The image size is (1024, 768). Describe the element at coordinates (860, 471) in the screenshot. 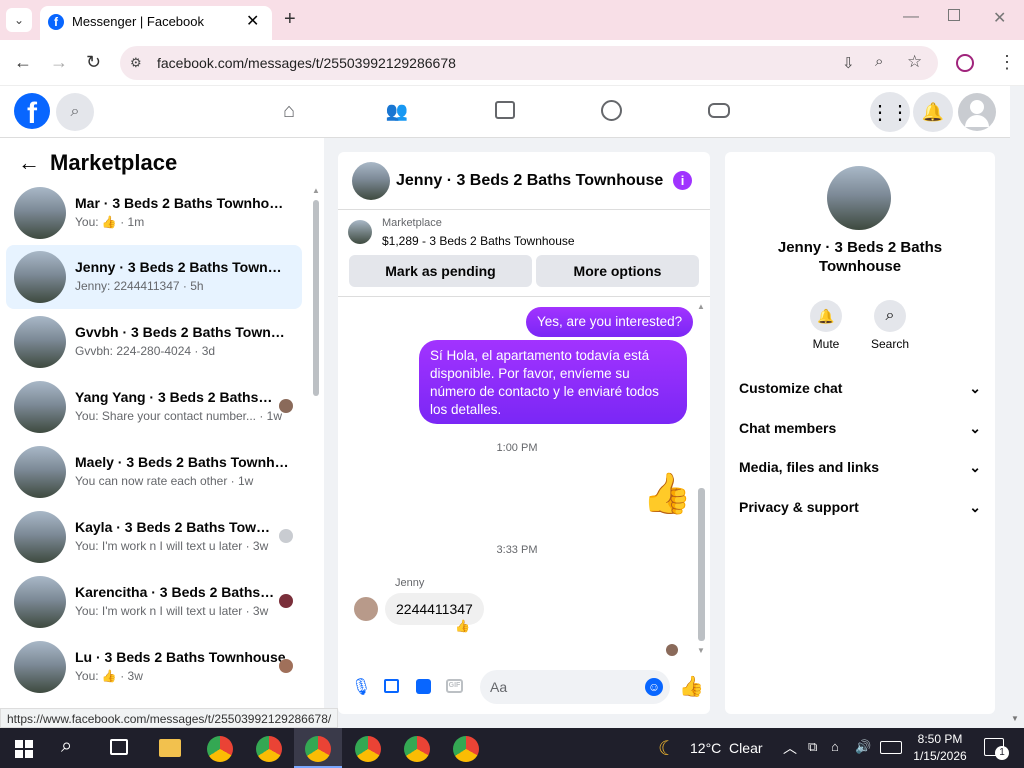

I see `media-files-links-section: Media, files and links ⌄` at that location.